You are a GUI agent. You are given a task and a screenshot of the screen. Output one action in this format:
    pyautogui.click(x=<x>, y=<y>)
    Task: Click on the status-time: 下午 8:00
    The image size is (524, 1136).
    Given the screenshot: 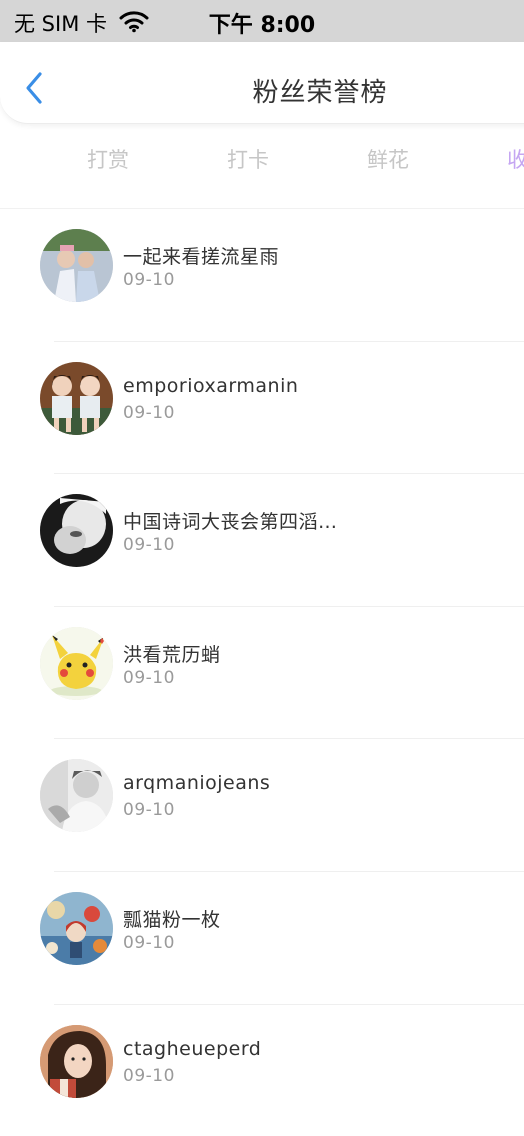 What is the action you would take?
    pyautogui.click(x=262, y=25)
    